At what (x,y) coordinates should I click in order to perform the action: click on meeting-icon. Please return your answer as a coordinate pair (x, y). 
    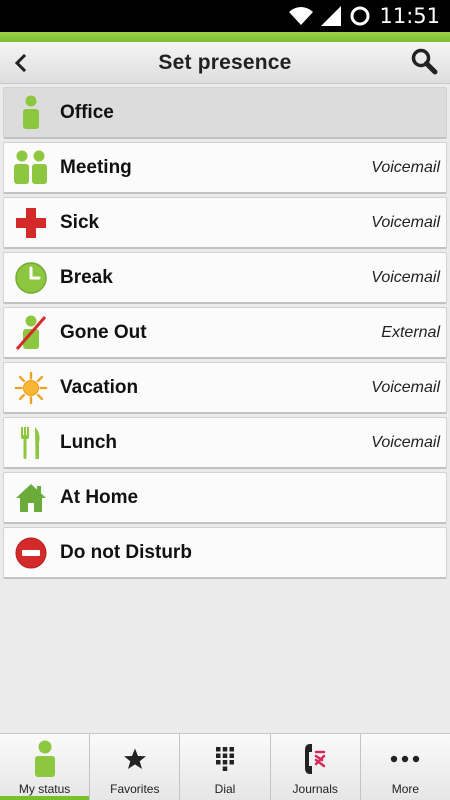
    Looking at the image, I should click on (31, 168).